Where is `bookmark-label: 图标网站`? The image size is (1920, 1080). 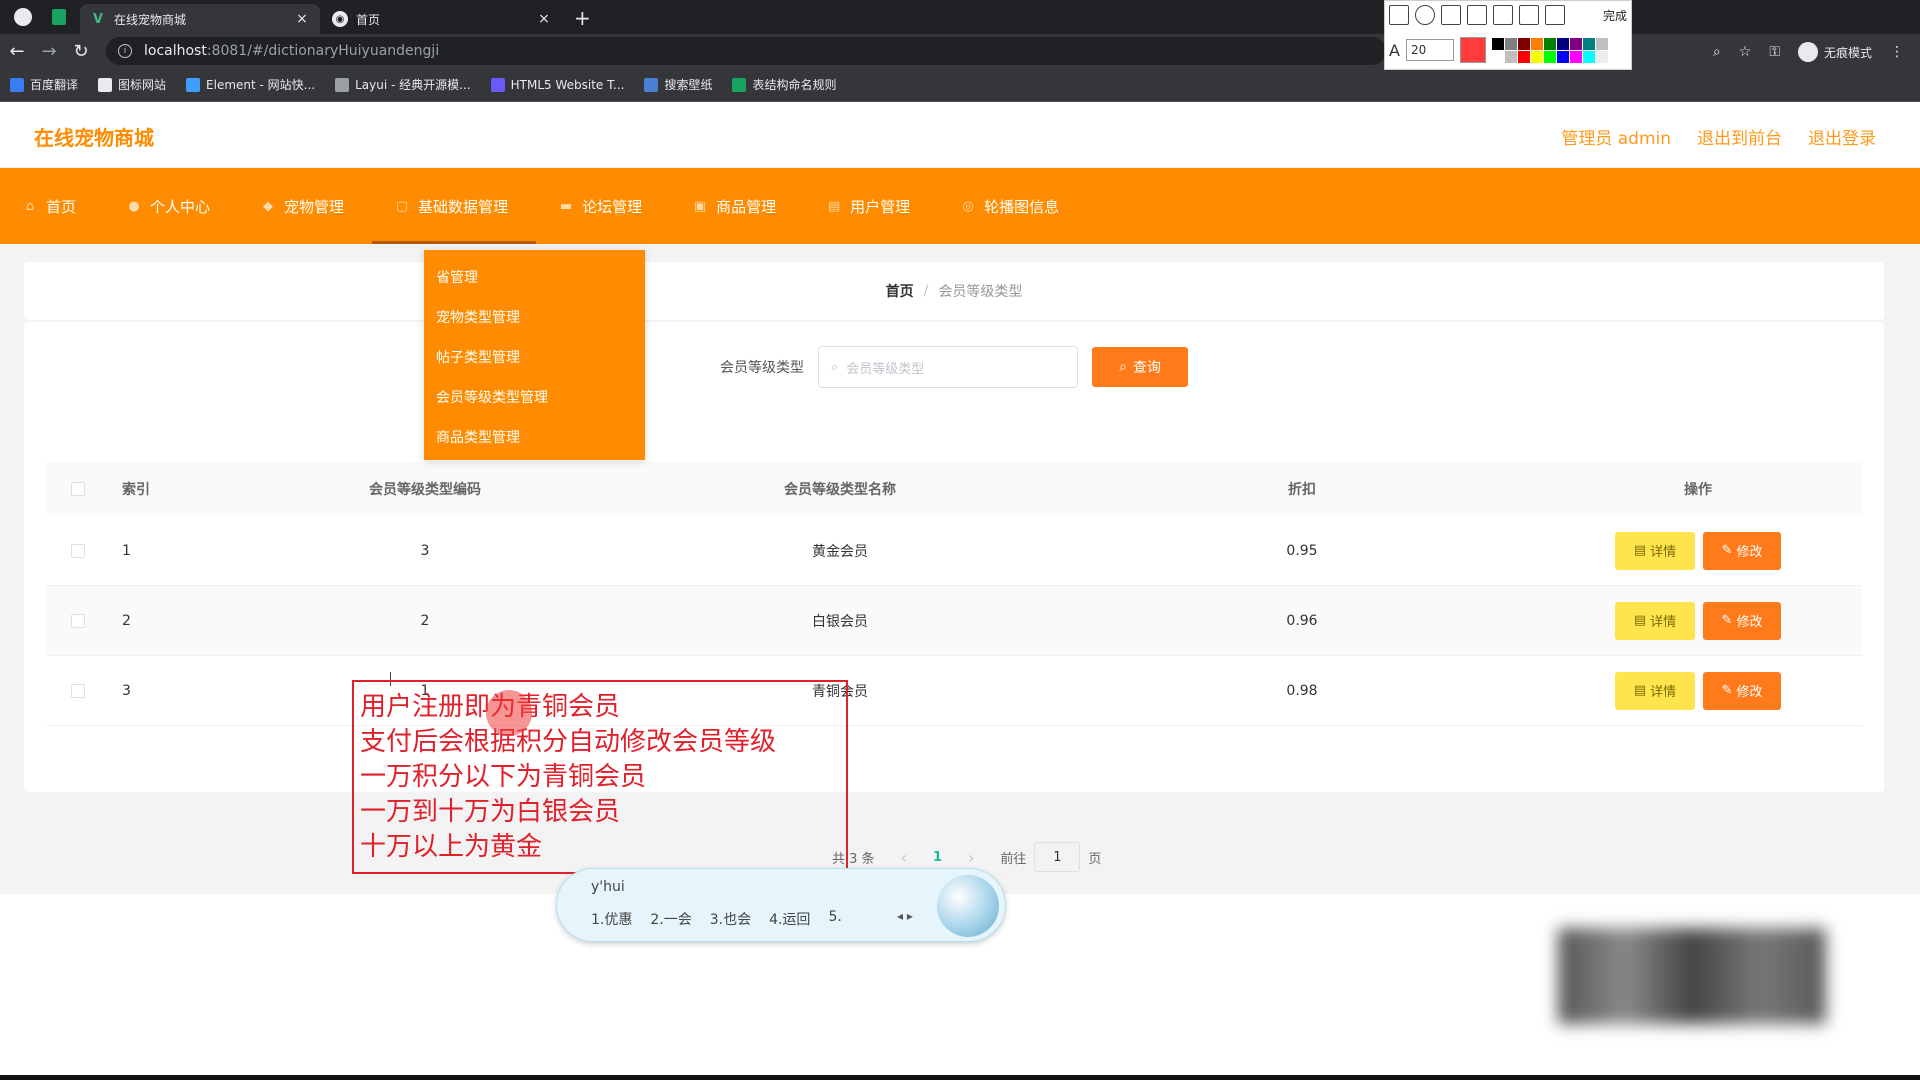
bookmark-label: 图标网站 is located at coordinates (142, 85).